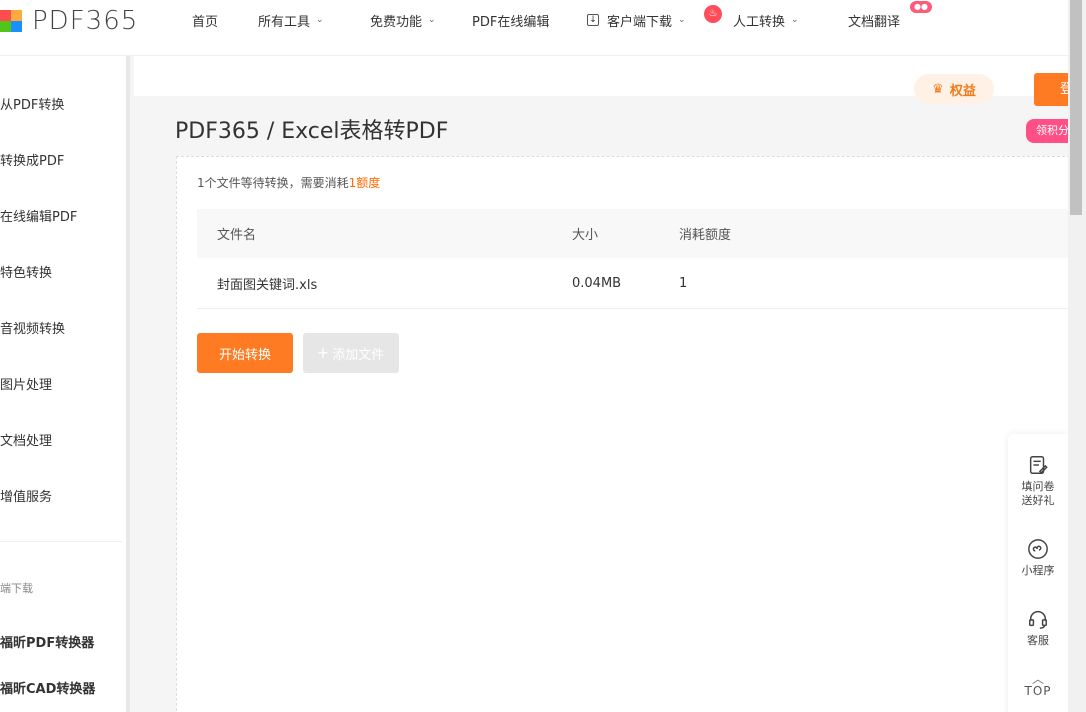 This screenshot has width=1086, height=712. Describe the element at coordinates (874, 22) in the screenshot. I see `nav-item-label: 文档翻译` at that location.